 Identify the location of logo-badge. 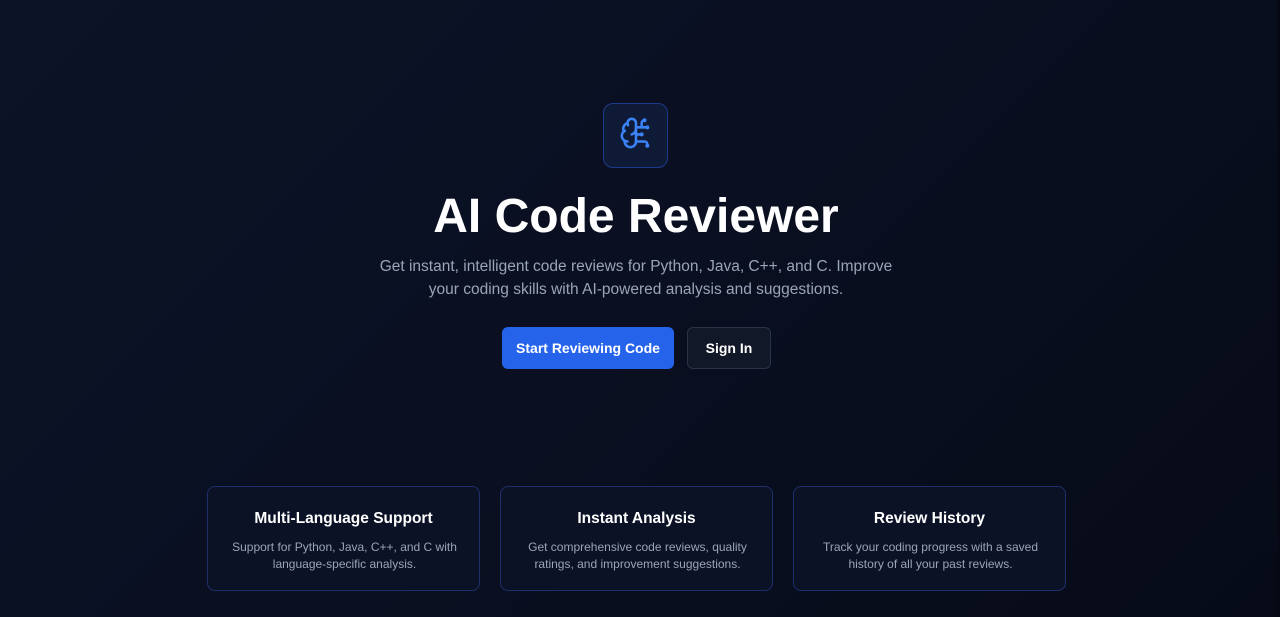
(635, 135).